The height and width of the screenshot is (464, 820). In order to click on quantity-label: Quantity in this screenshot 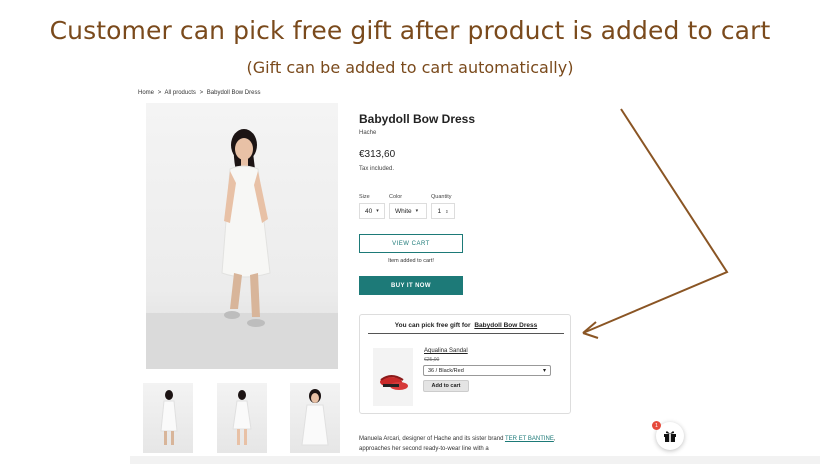, I will do `click(441, 197)`.